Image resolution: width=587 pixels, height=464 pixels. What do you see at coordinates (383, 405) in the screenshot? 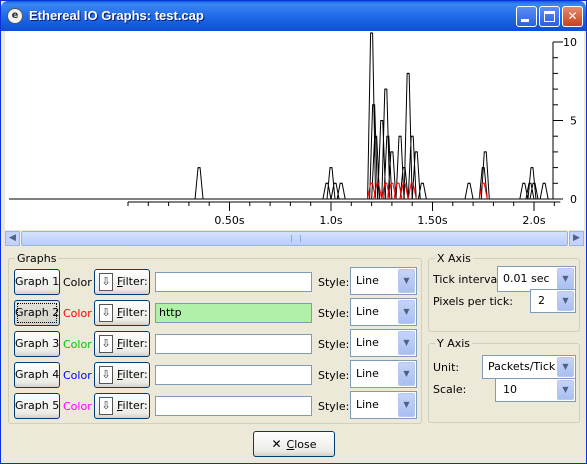
I see `graph-5-style-select: Line ▼` at bounding box center [383, 405].